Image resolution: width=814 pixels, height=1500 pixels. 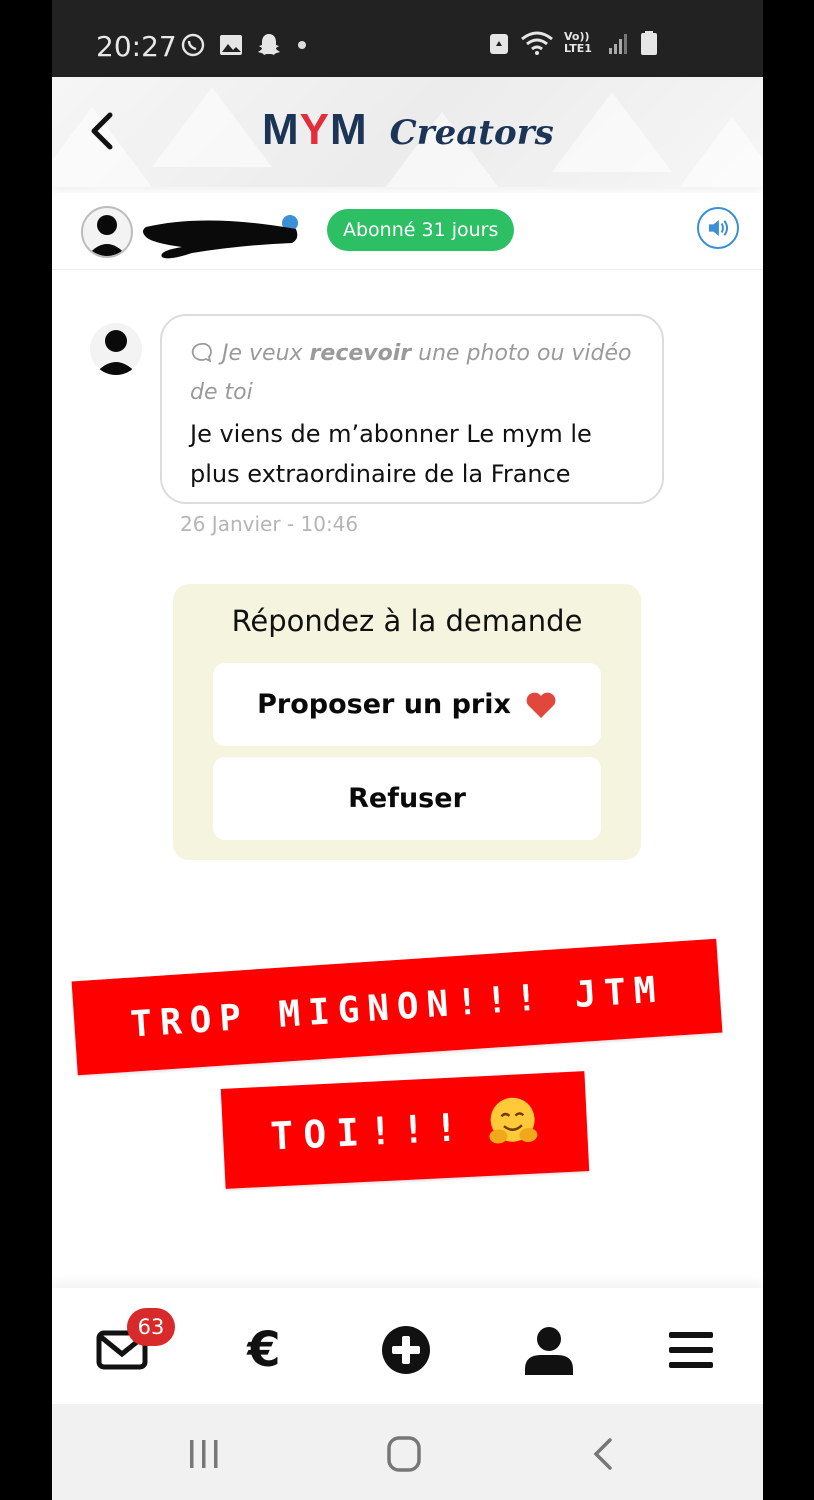 What do you see at coordinates (618, 44) in the screenshot?
I see `signal-icon` at bounding box center [618, 44].